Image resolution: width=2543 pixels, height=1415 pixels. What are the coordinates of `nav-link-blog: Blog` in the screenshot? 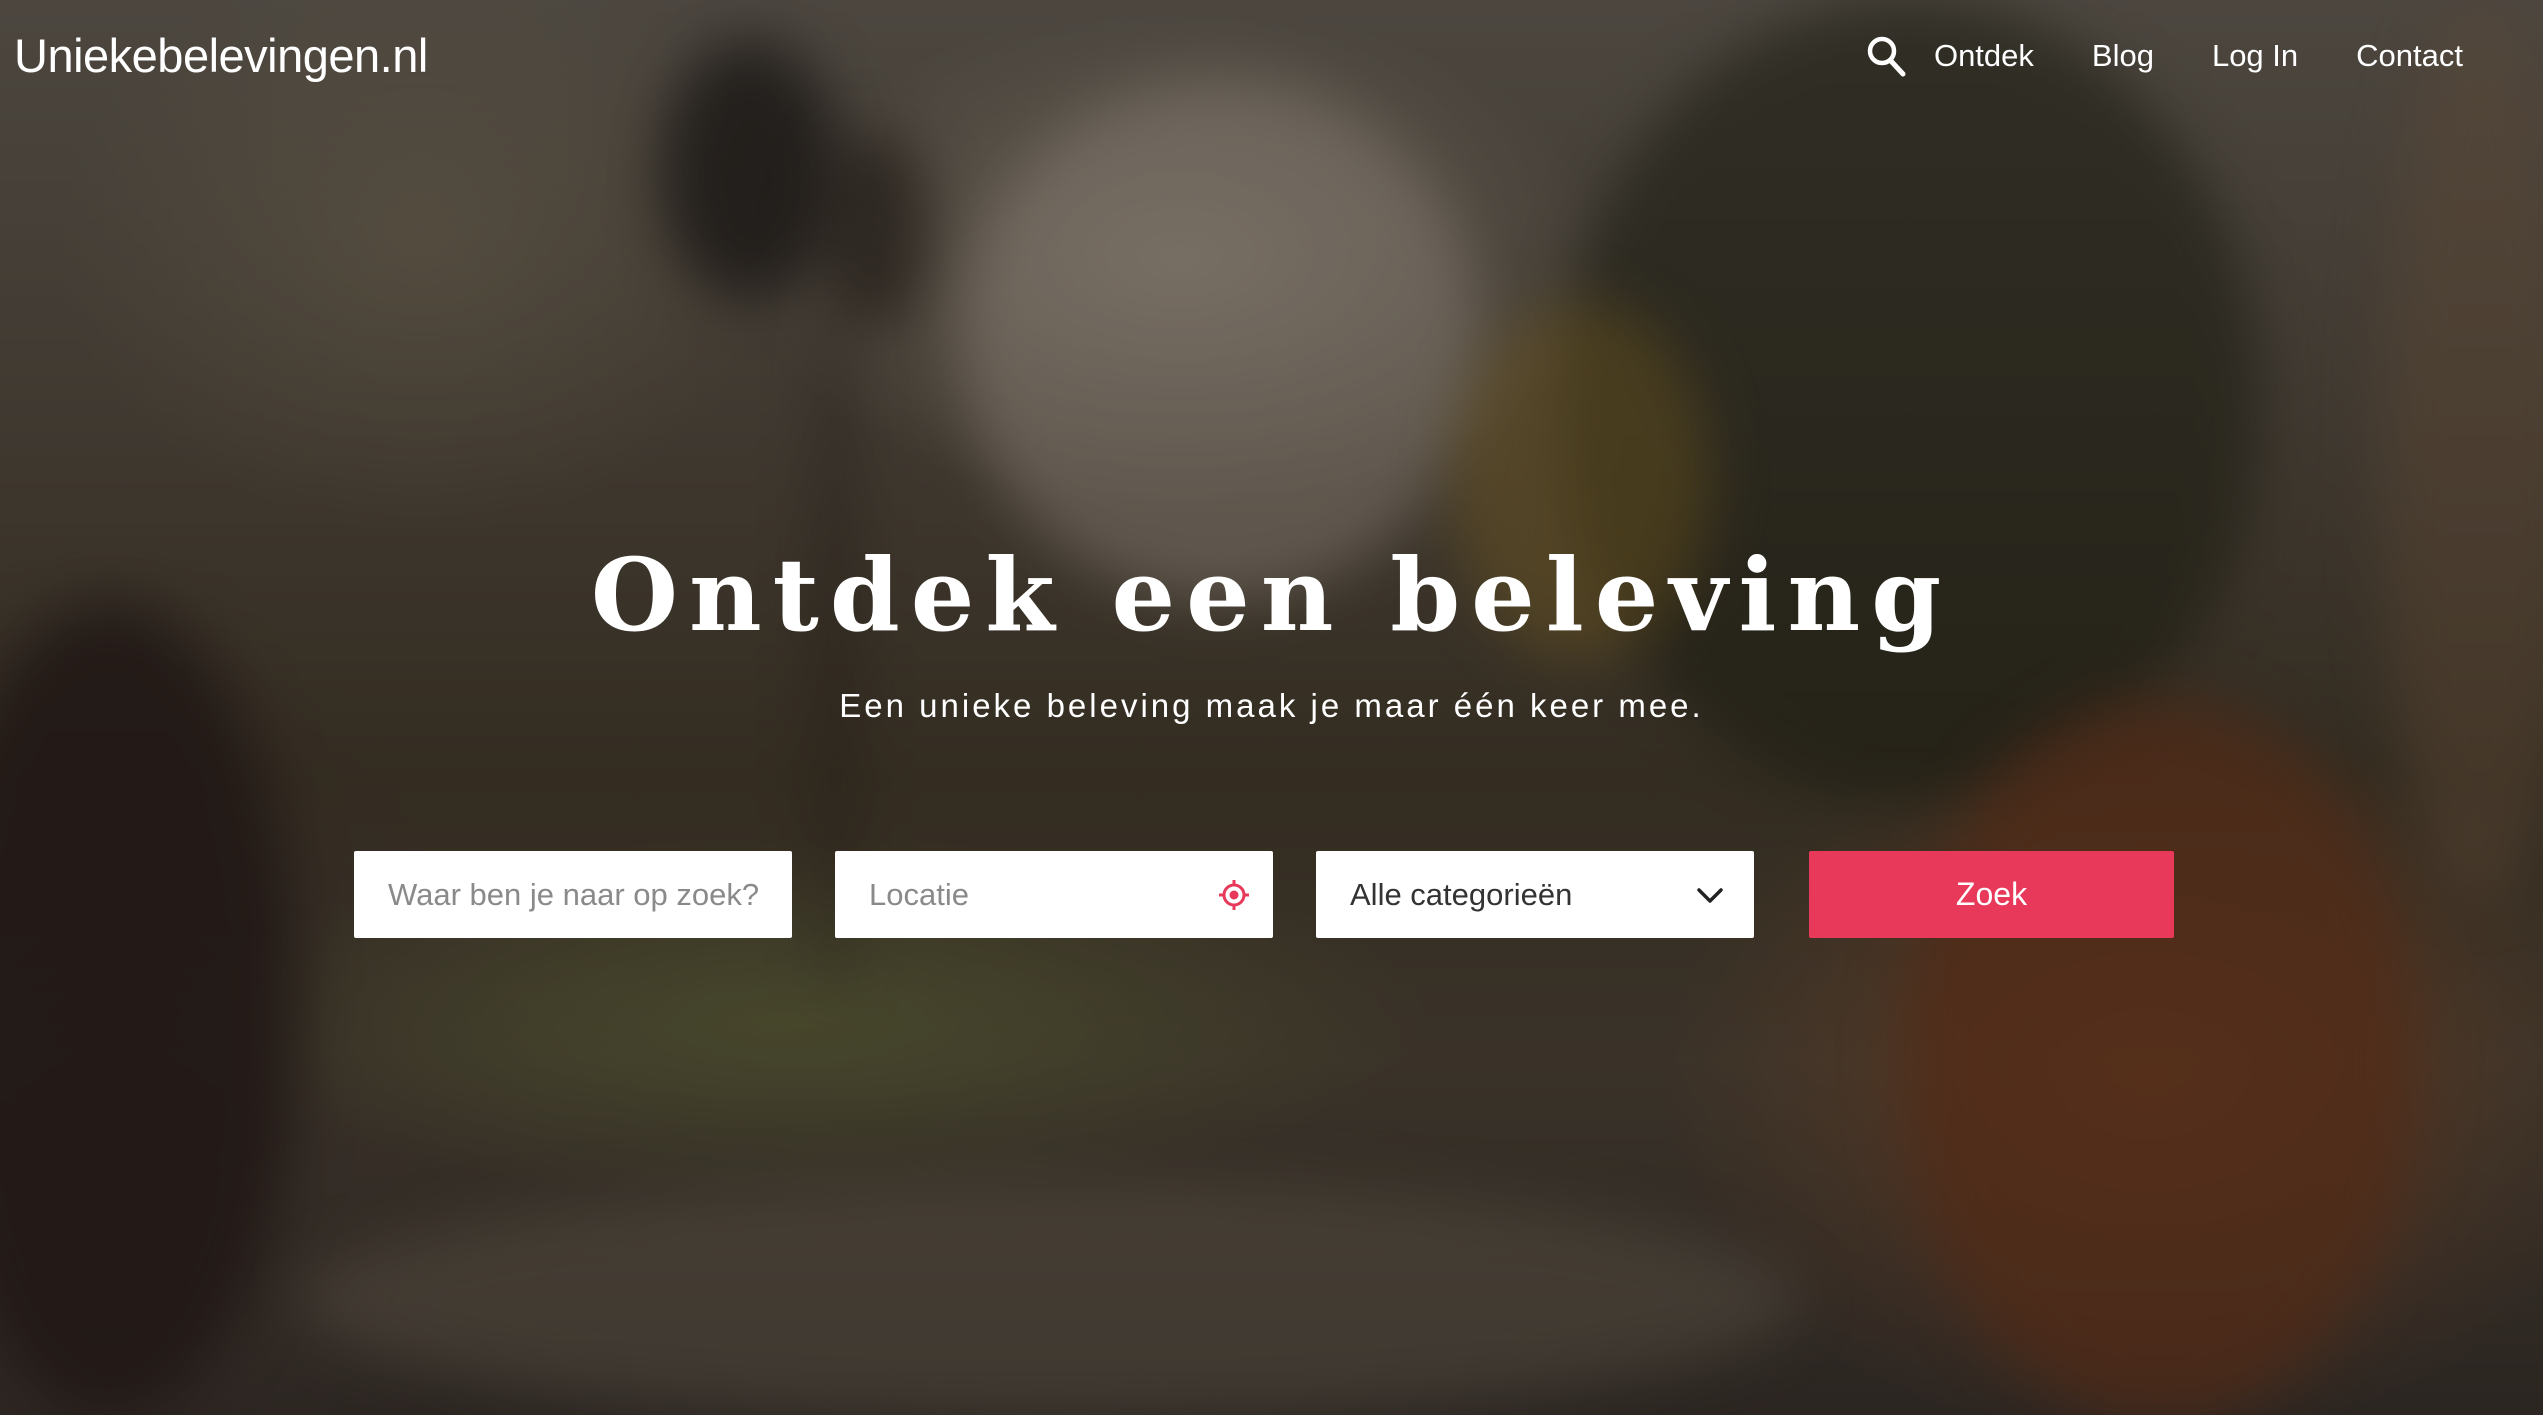 It's located at (2123, 56).